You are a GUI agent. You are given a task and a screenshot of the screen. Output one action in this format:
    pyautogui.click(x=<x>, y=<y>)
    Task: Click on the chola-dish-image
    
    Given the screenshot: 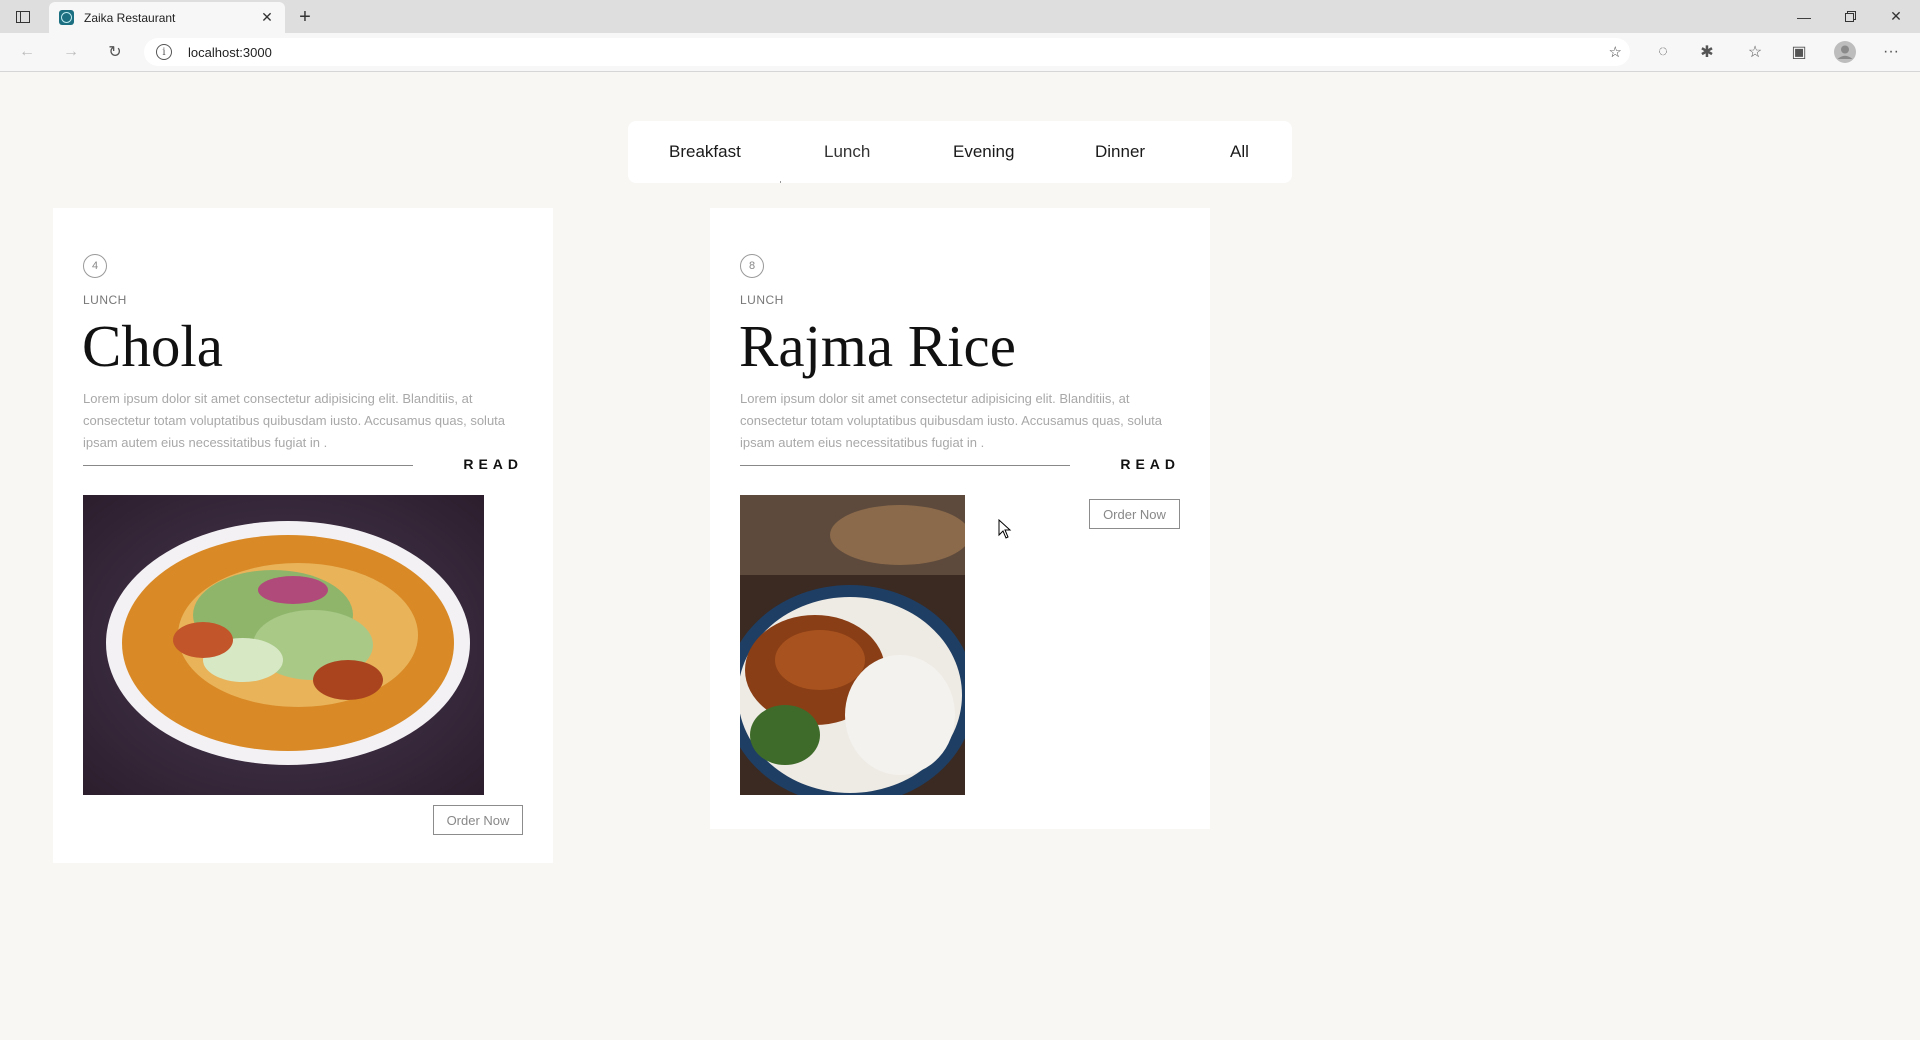 What is the action you would take?
    pyautogui.click(x=283, y=645)
    